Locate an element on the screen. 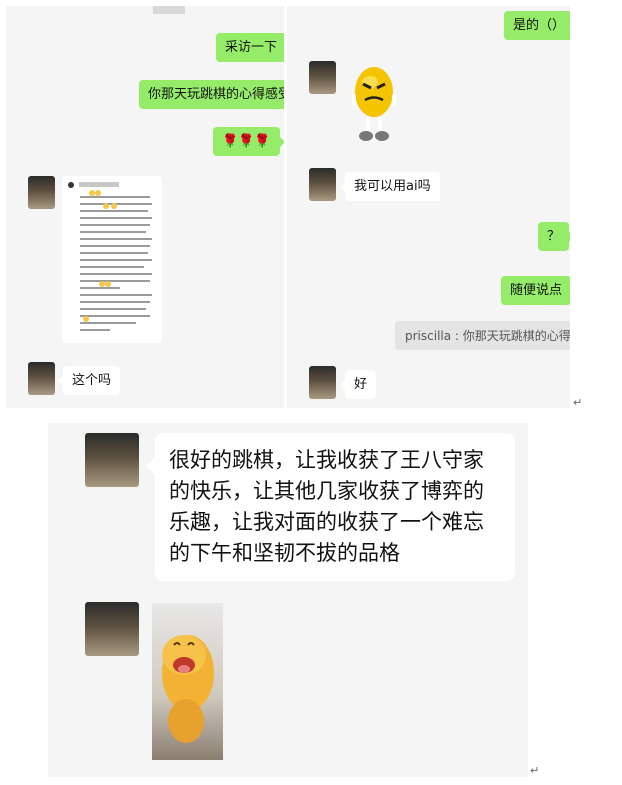 The width and height of the screenshot is (622, 785). quoted-message: priscilla : 你那天玩跳棋的心得感受 is located at coordinates (482, 335).